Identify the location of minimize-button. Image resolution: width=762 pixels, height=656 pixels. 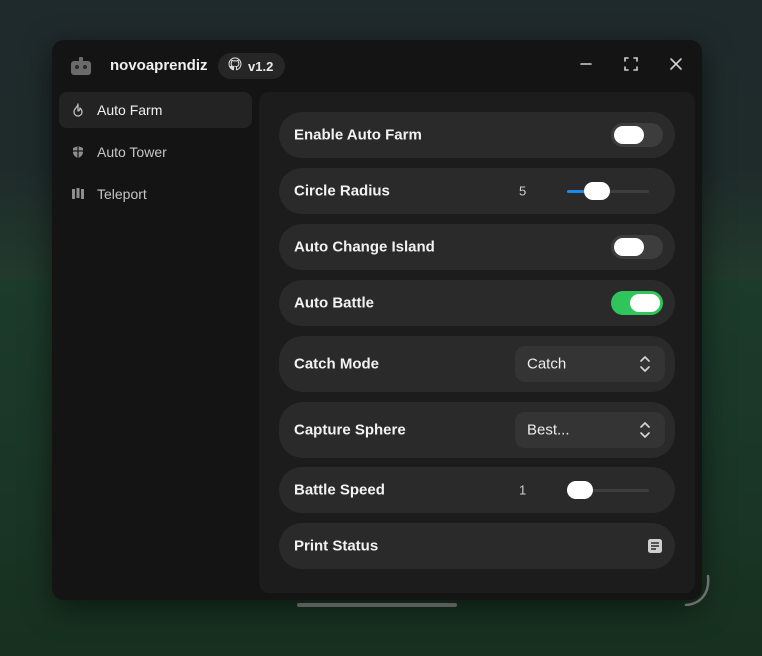
(586, 66).